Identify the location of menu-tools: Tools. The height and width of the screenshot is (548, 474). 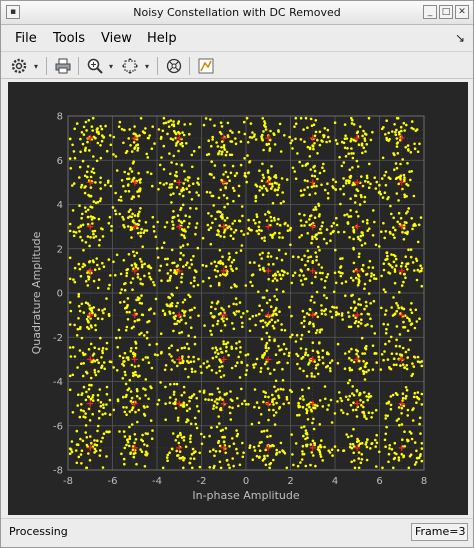
(69, 38).